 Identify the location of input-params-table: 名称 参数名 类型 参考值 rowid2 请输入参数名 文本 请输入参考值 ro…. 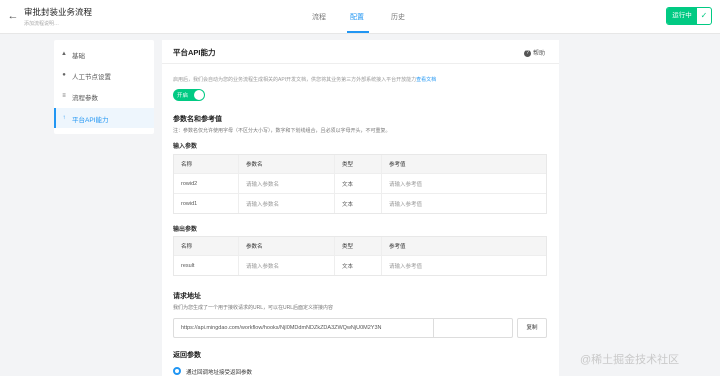
(360, 184).